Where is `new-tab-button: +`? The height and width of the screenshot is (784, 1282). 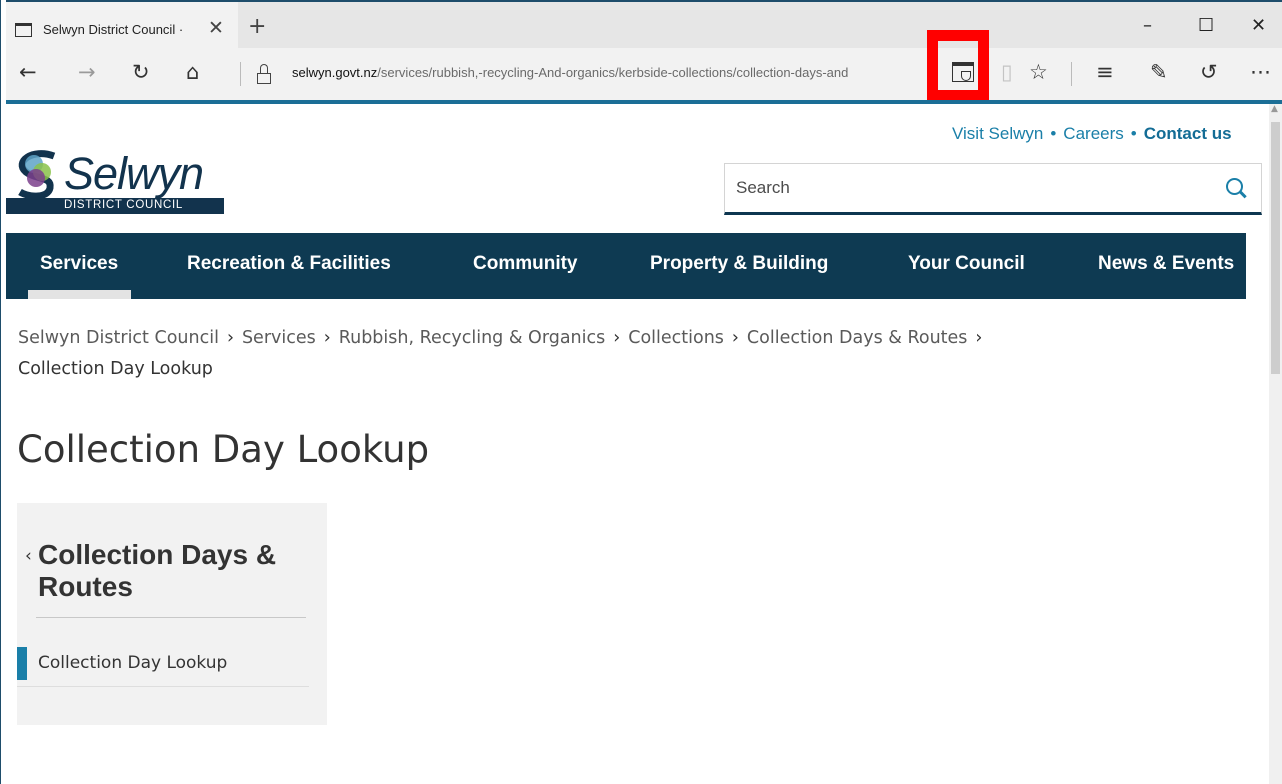
new-tab-button: + is located at coordinates (257, 26).